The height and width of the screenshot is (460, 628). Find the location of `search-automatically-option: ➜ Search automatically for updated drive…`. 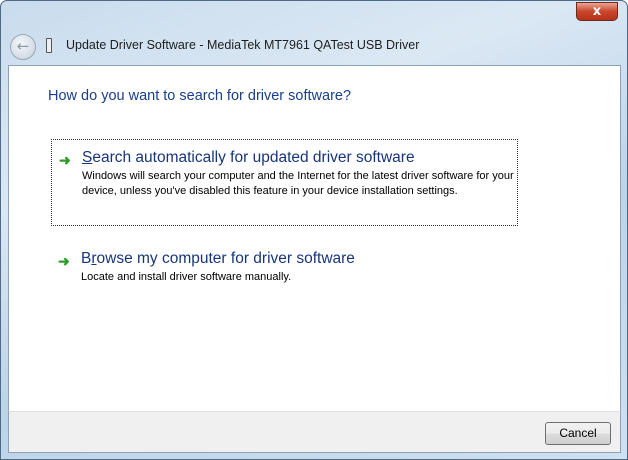

search-automatically-option: ➜ Search automatically for updated drive… is located at coordinates (284, 182).